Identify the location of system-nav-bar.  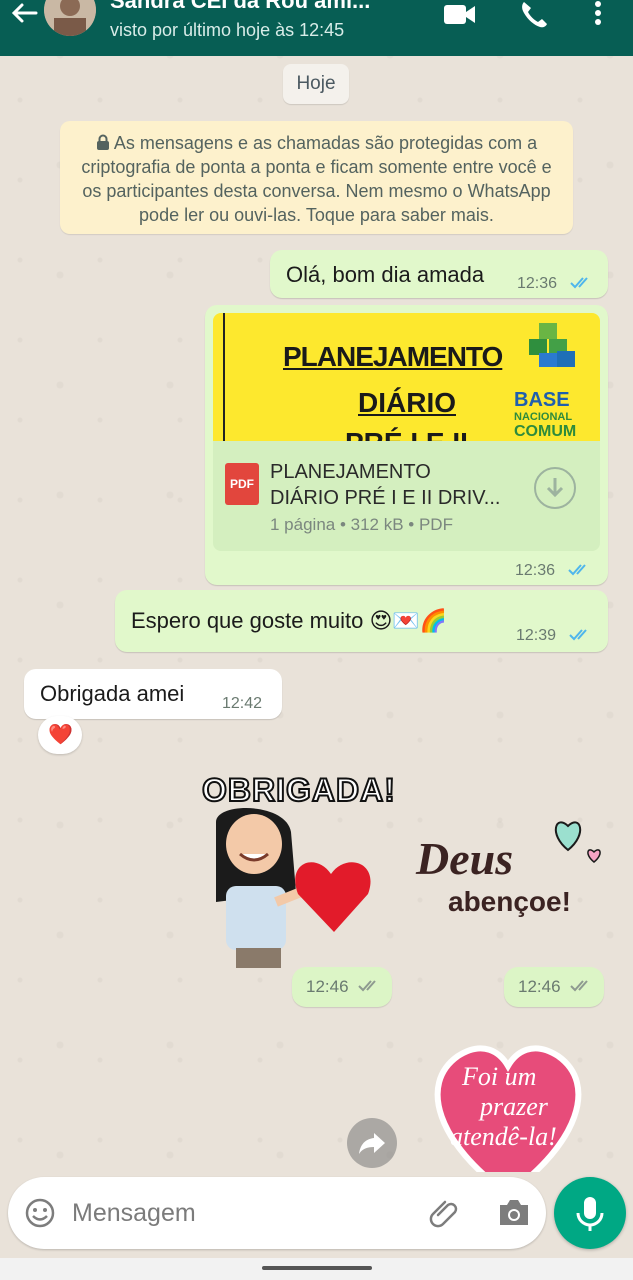
(316, 1269).